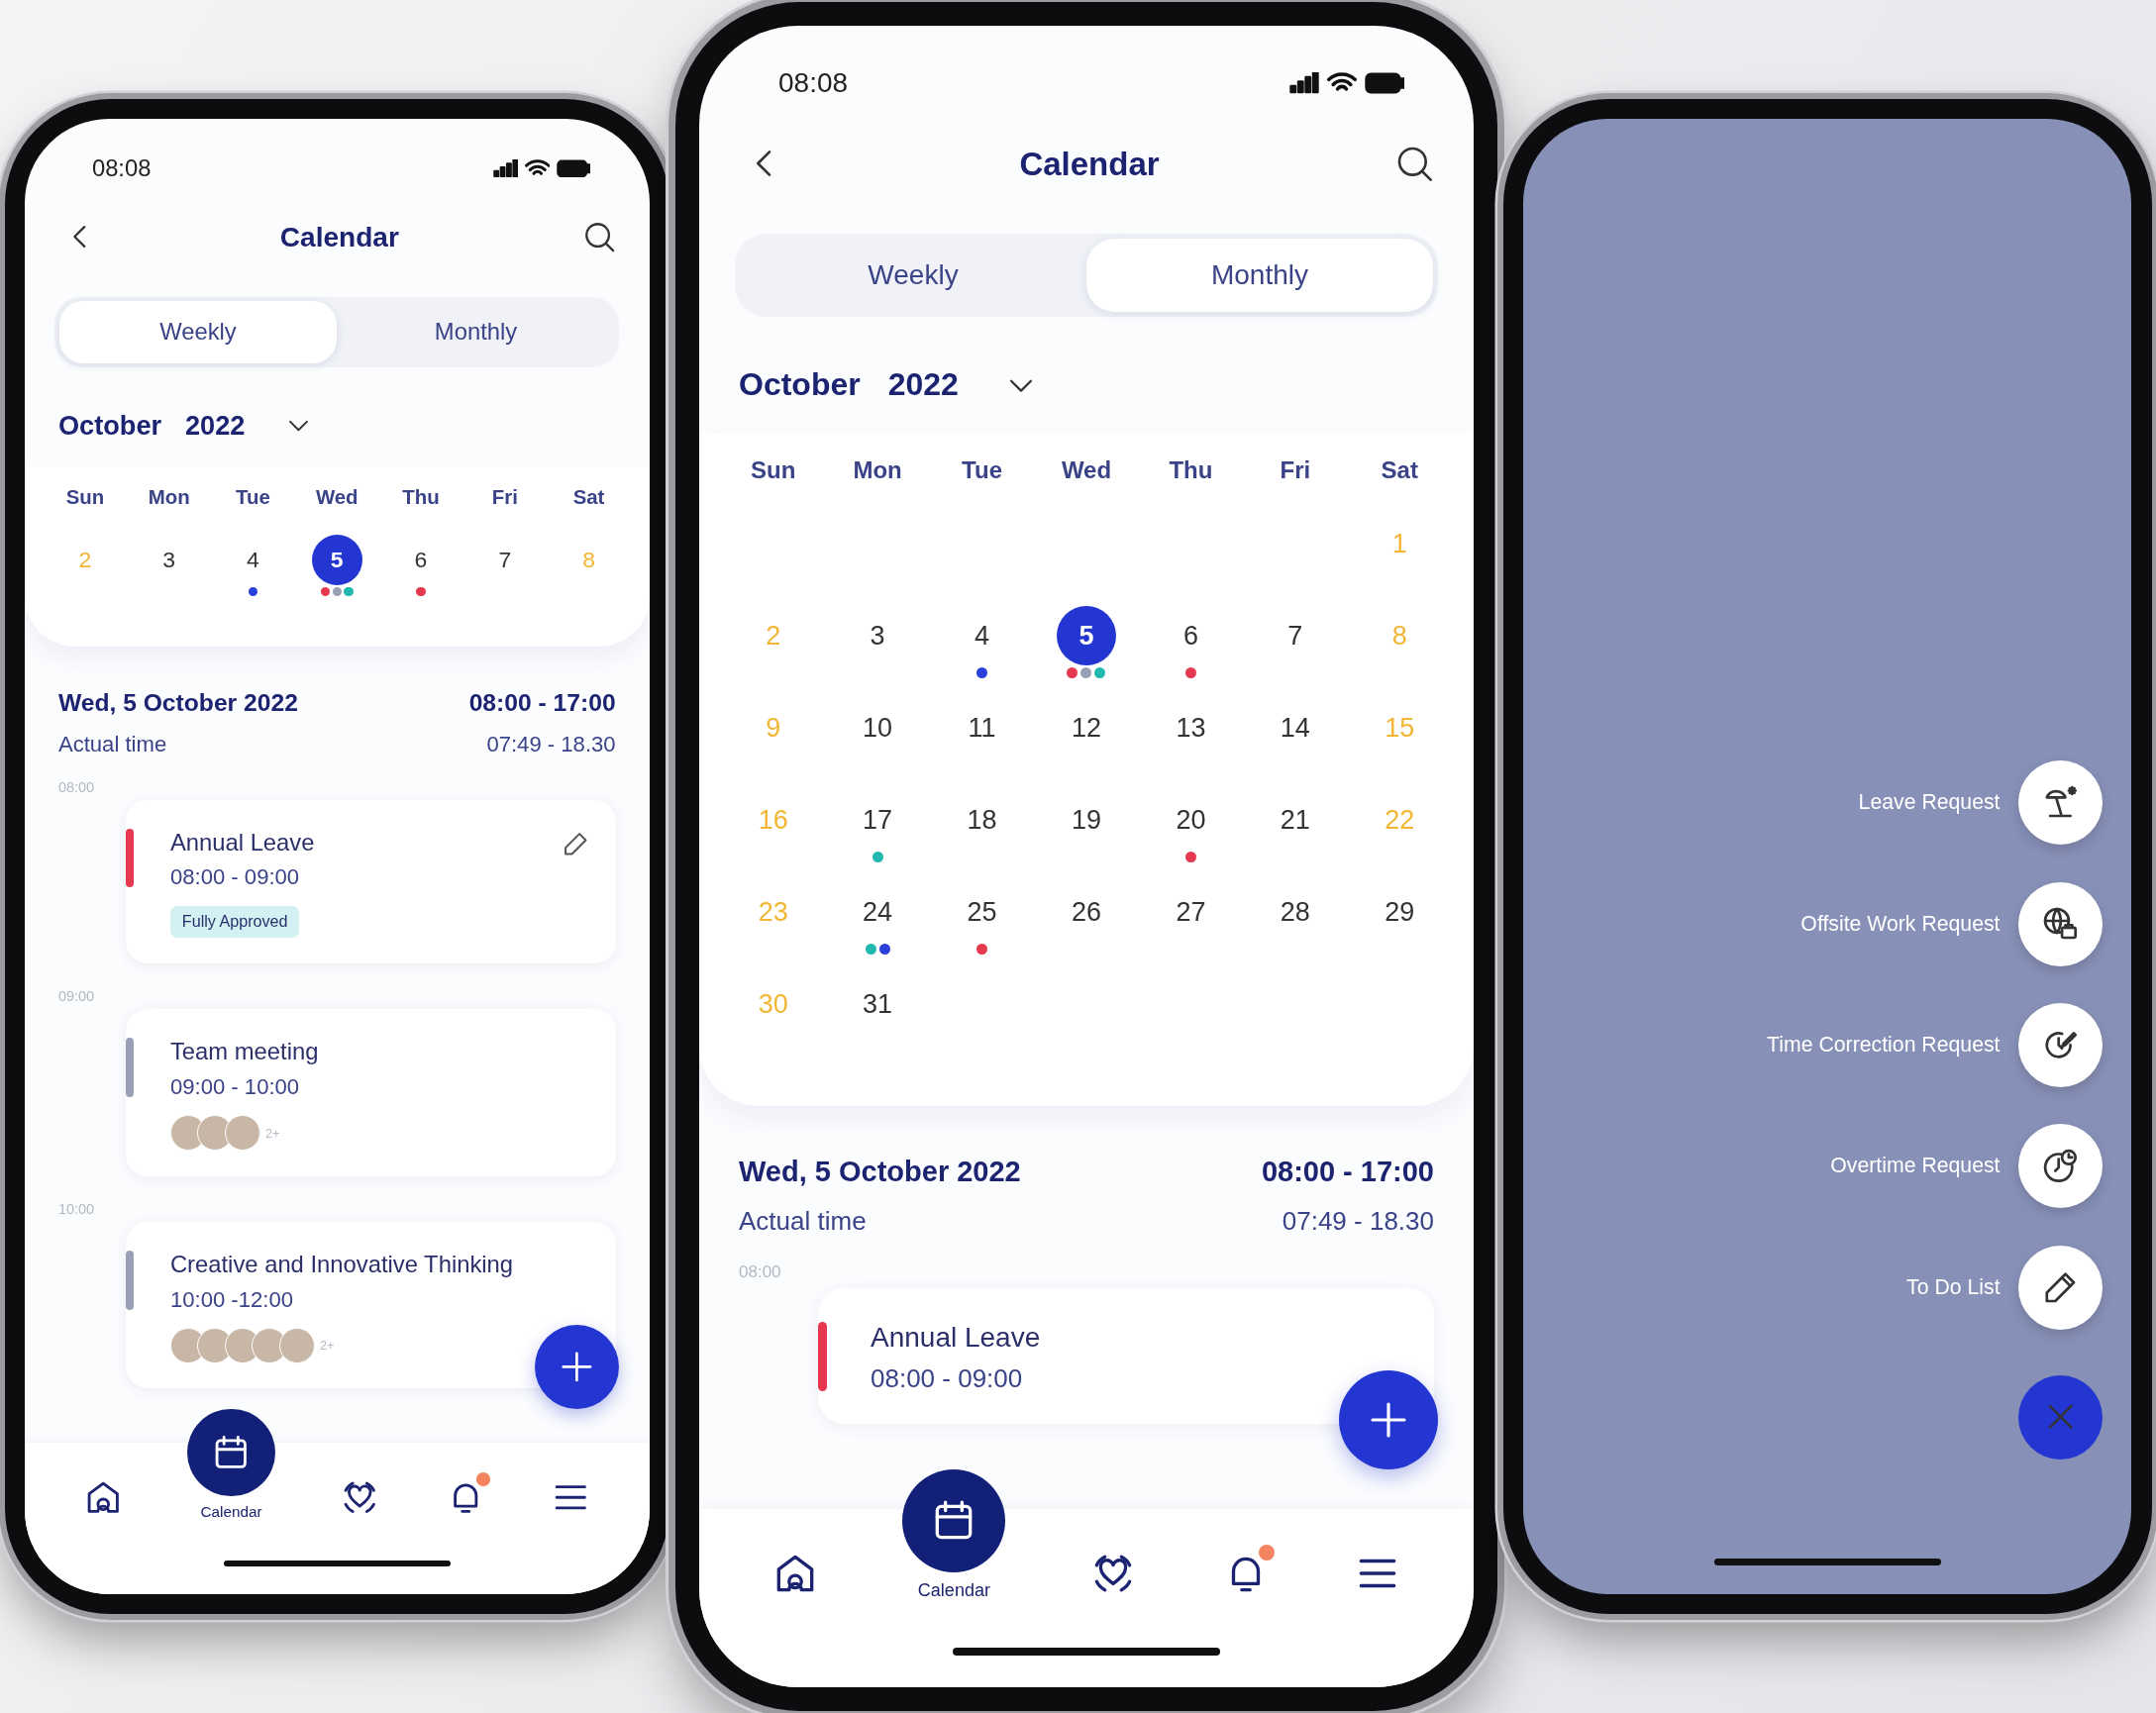  I want to click on day-number: 28, so click(1295, 912).